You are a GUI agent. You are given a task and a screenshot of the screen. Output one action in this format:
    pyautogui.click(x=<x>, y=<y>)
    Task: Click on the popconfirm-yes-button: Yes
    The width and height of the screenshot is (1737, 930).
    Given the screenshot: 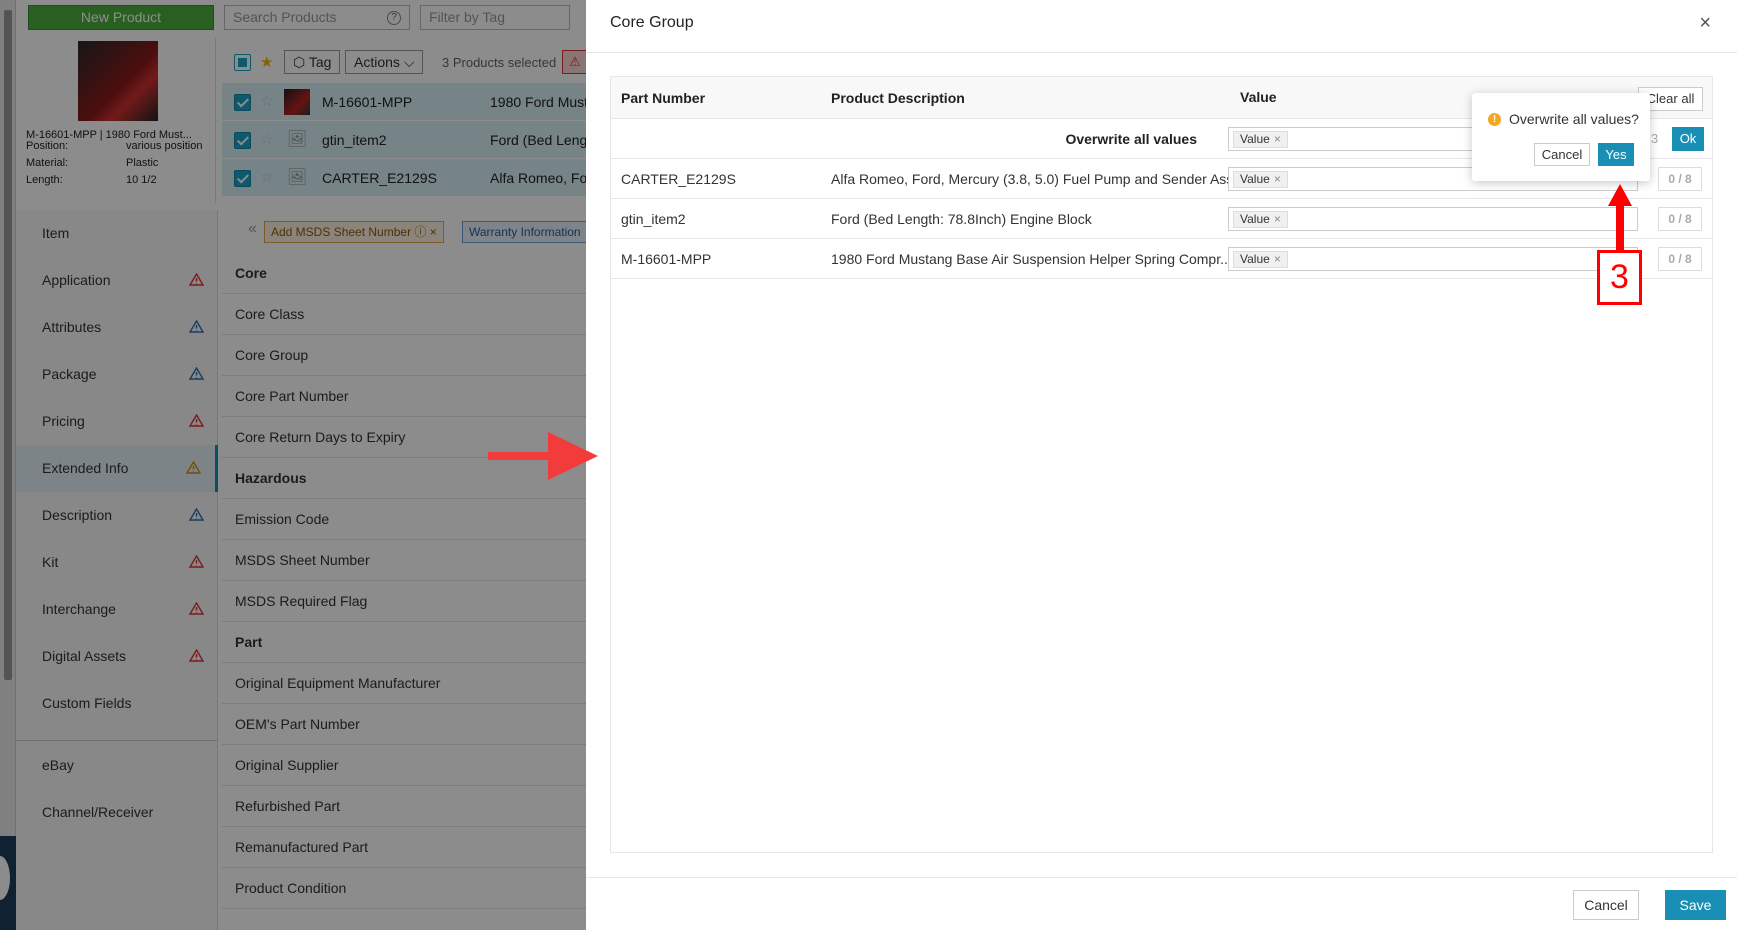 What is the action you would take?
    pyautogui.click(x=1616, y=154)
    